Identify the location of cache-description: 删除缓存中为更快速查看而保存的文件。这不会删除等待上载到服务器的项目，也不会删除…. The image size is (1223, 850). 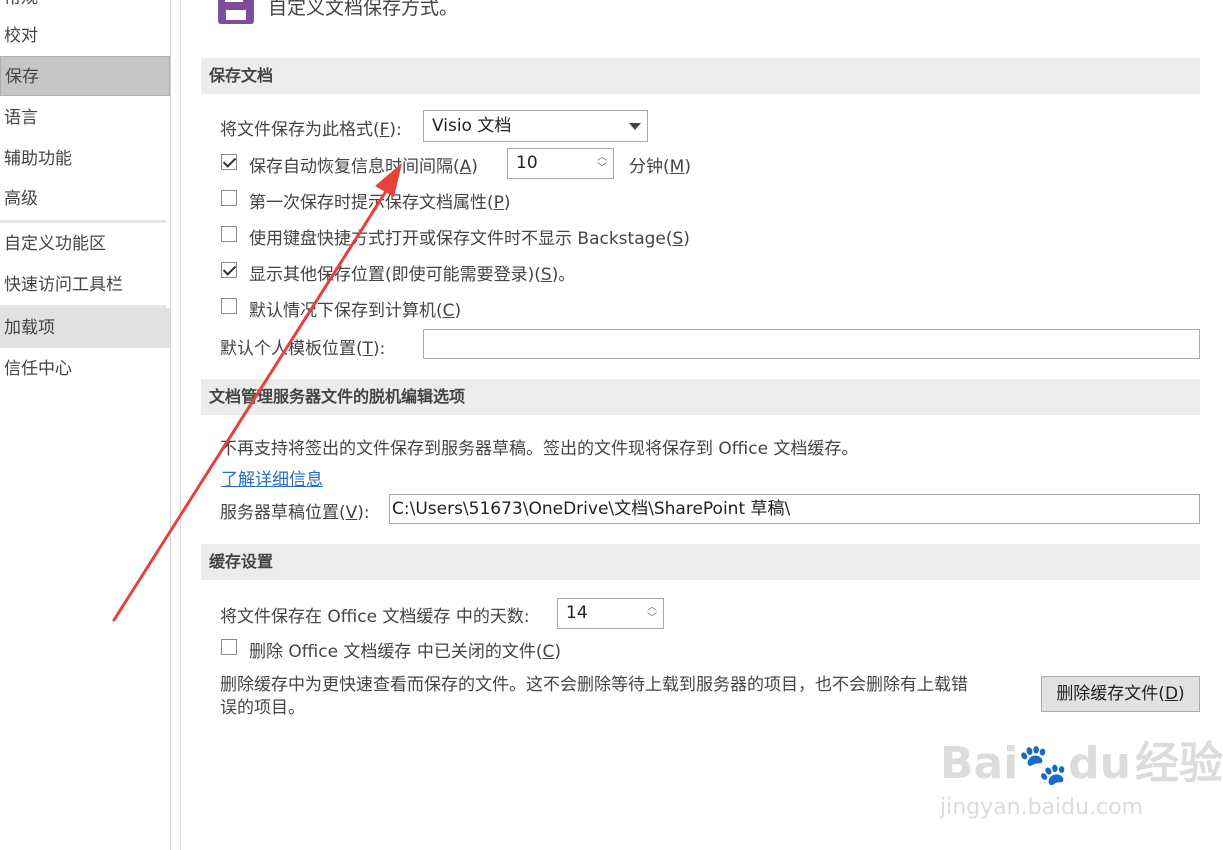
(594, 696).